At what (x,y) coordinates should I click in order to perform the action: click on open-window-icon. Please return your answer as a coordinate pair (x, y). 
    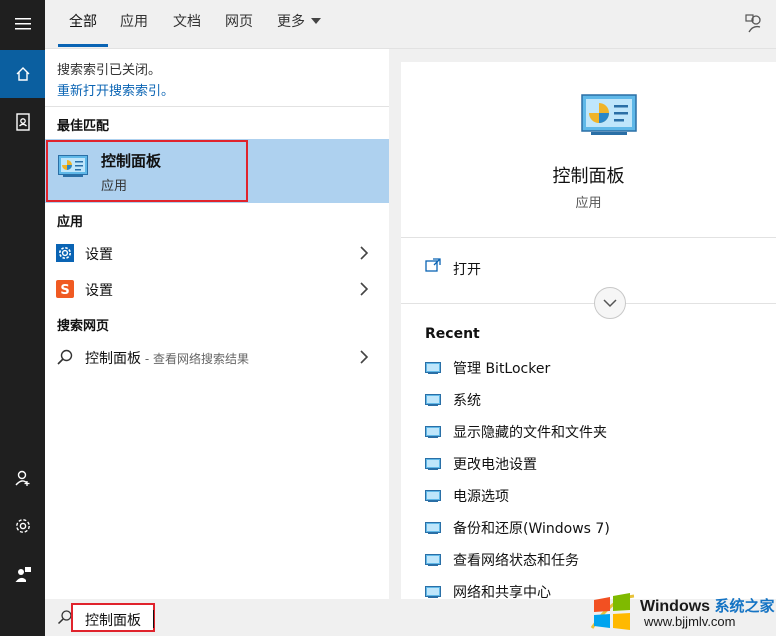
    Looking at the image, I should click on (433, 265).